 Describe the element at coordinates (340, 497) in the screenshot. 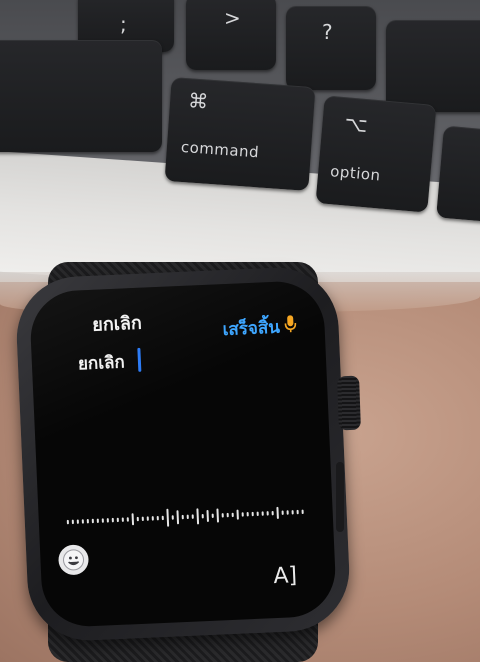

I see `side-button` at that location.